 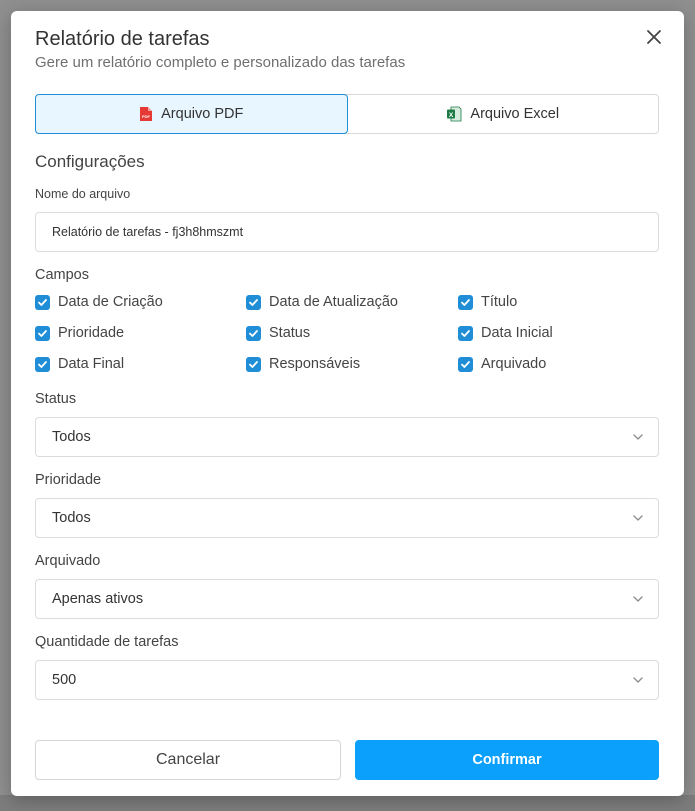 What do you see at coordinates (347, 680) in the screenshot?
I see `quantity-select: 500` at bounding box center [347, 680].